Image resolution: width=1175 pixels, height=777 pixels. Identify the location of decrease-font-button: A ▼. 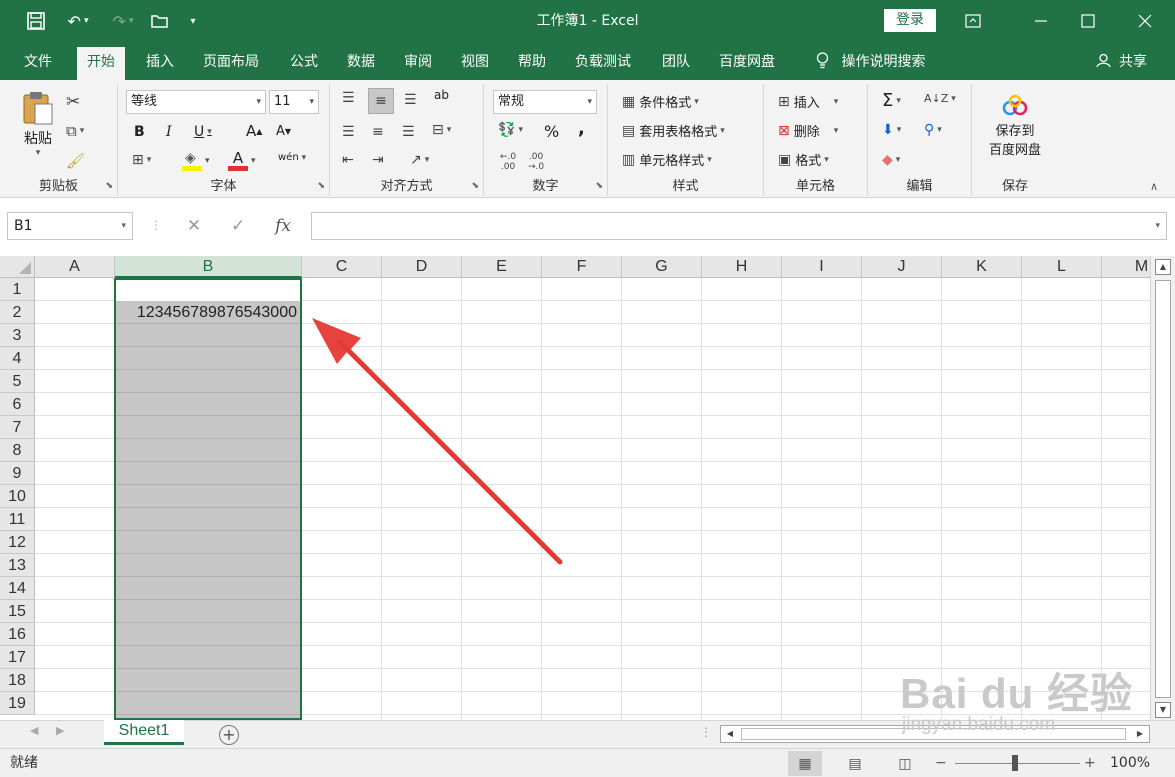
(283, 131).